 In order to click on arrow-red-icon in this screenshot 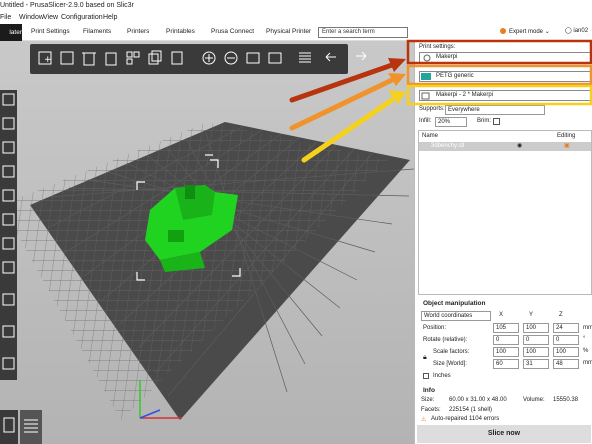, I will do `click(342, 82)`.